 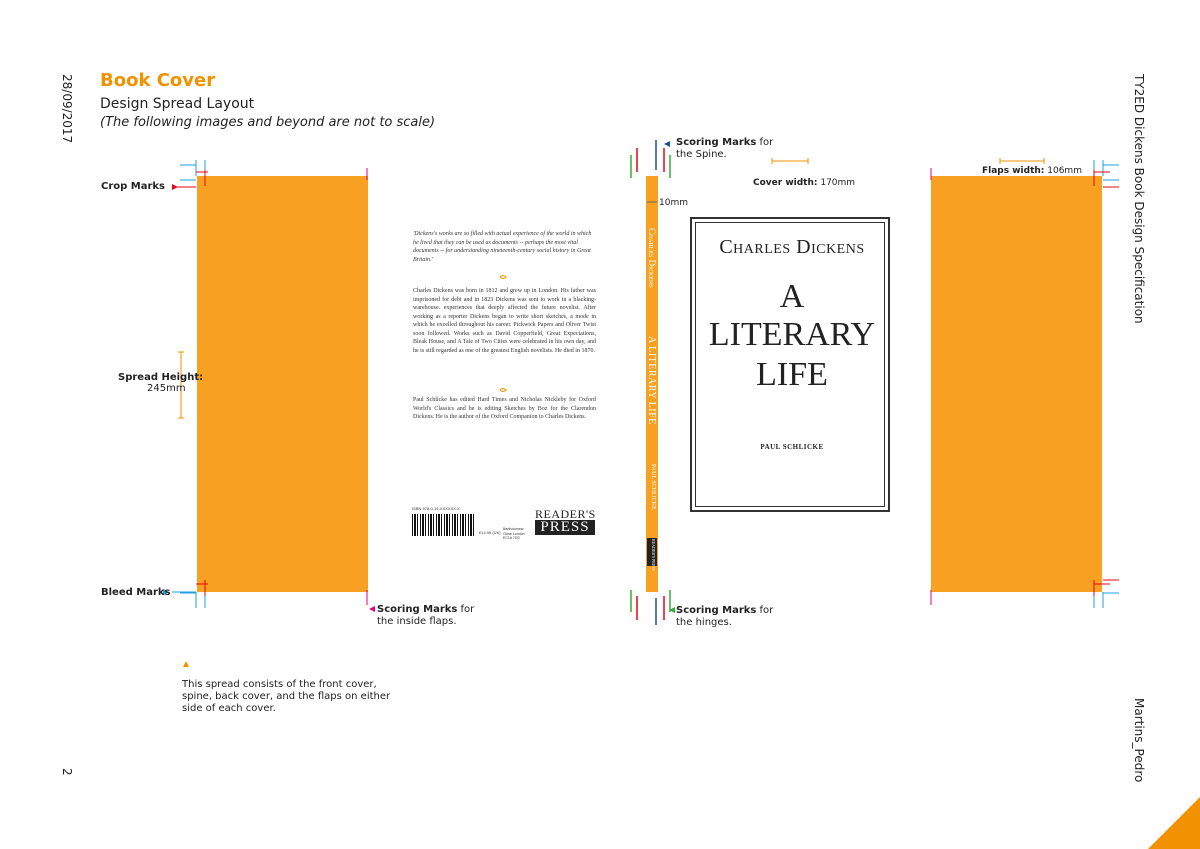 What do you see at coordinates (490, 532) in the screenshot?
I see `price-text: £14.99 (UK)` at bounding box center [490, 532].